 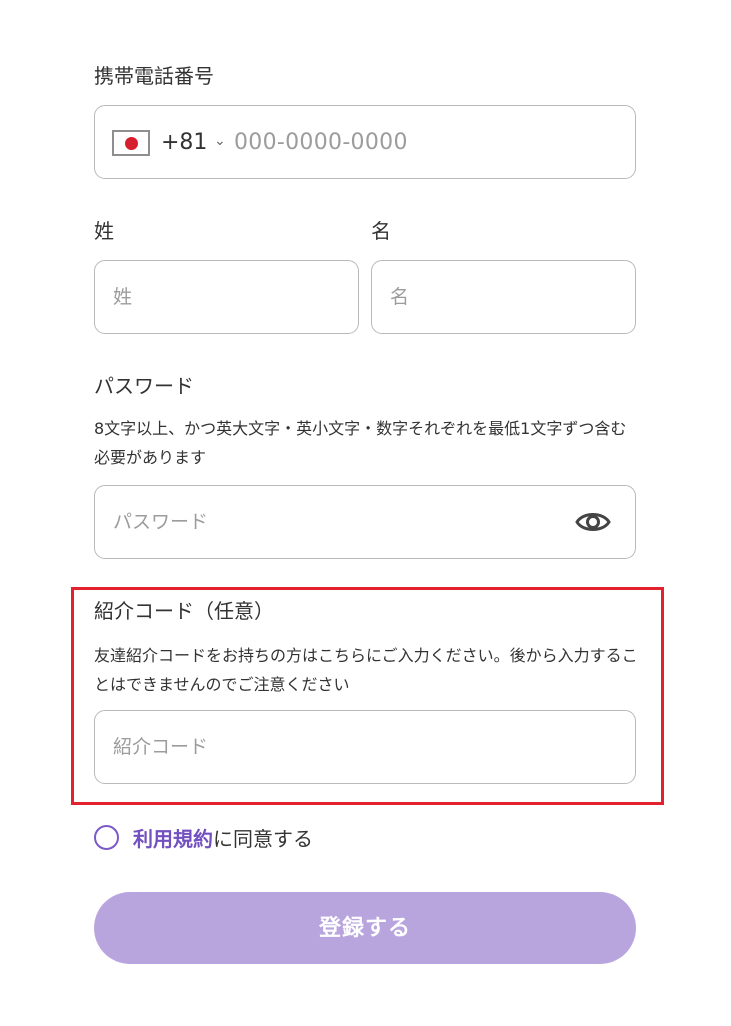 What do you see at coordinates (154, 76) in the screenshot?
I see `phone-label: 携帯電話番号` at bounding box center [154, 76].